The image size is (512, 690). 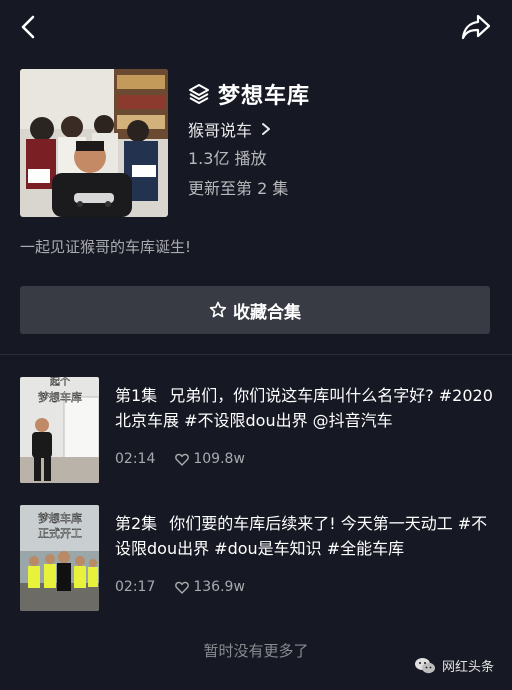 What do you see at coordinates (106, 247) in the screenshot?
I see `collection-description: 一起见证猴哥的车库诞生!` at bounding box center [106, 247].